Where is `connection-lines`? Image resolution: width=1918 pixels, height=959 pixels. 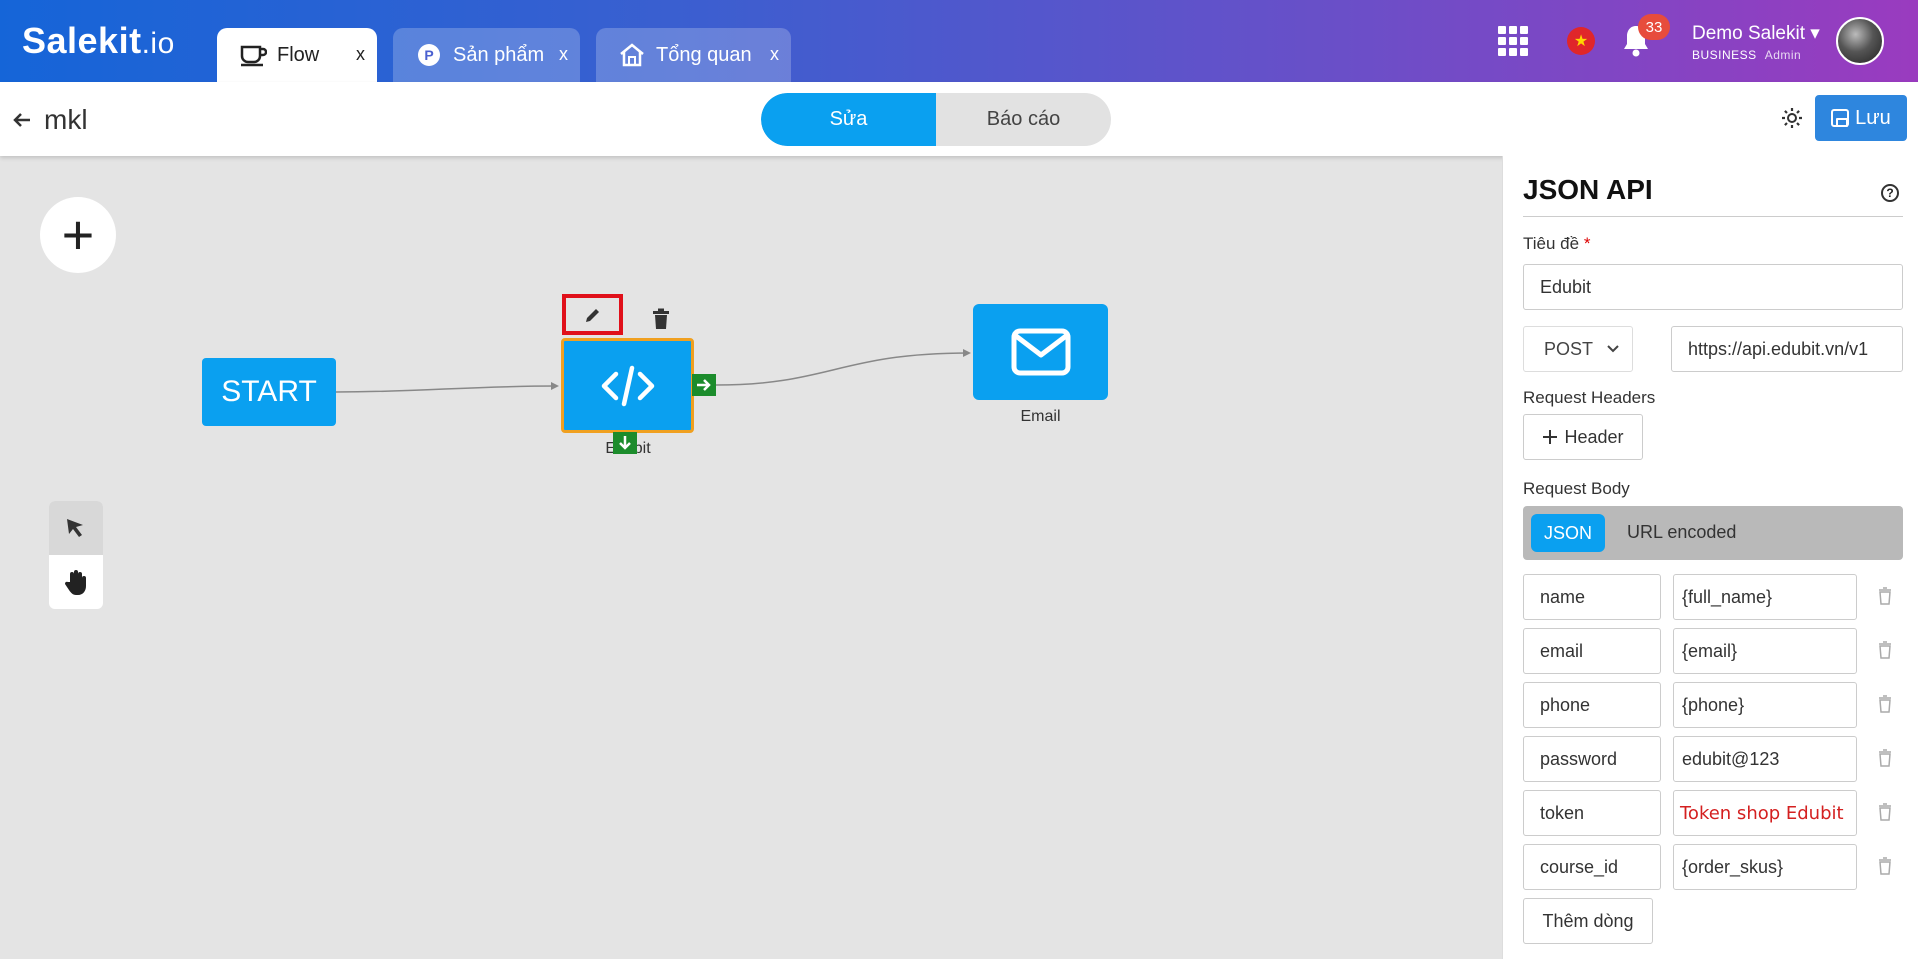 connection-lines is located at coordinates (653, 371).